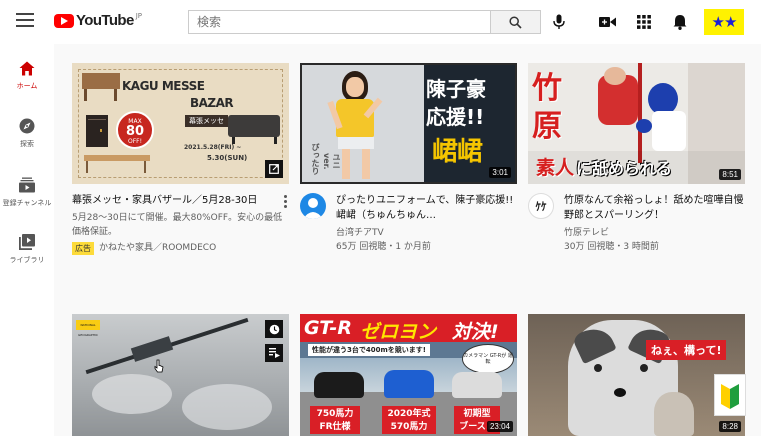 The height and width of the screenshot is (436, 761). What do you see at coordinates (315, 159) in the screenshot?
I see `thumbnail-side-text1: ぴったり` at bounding box center [315, 159].